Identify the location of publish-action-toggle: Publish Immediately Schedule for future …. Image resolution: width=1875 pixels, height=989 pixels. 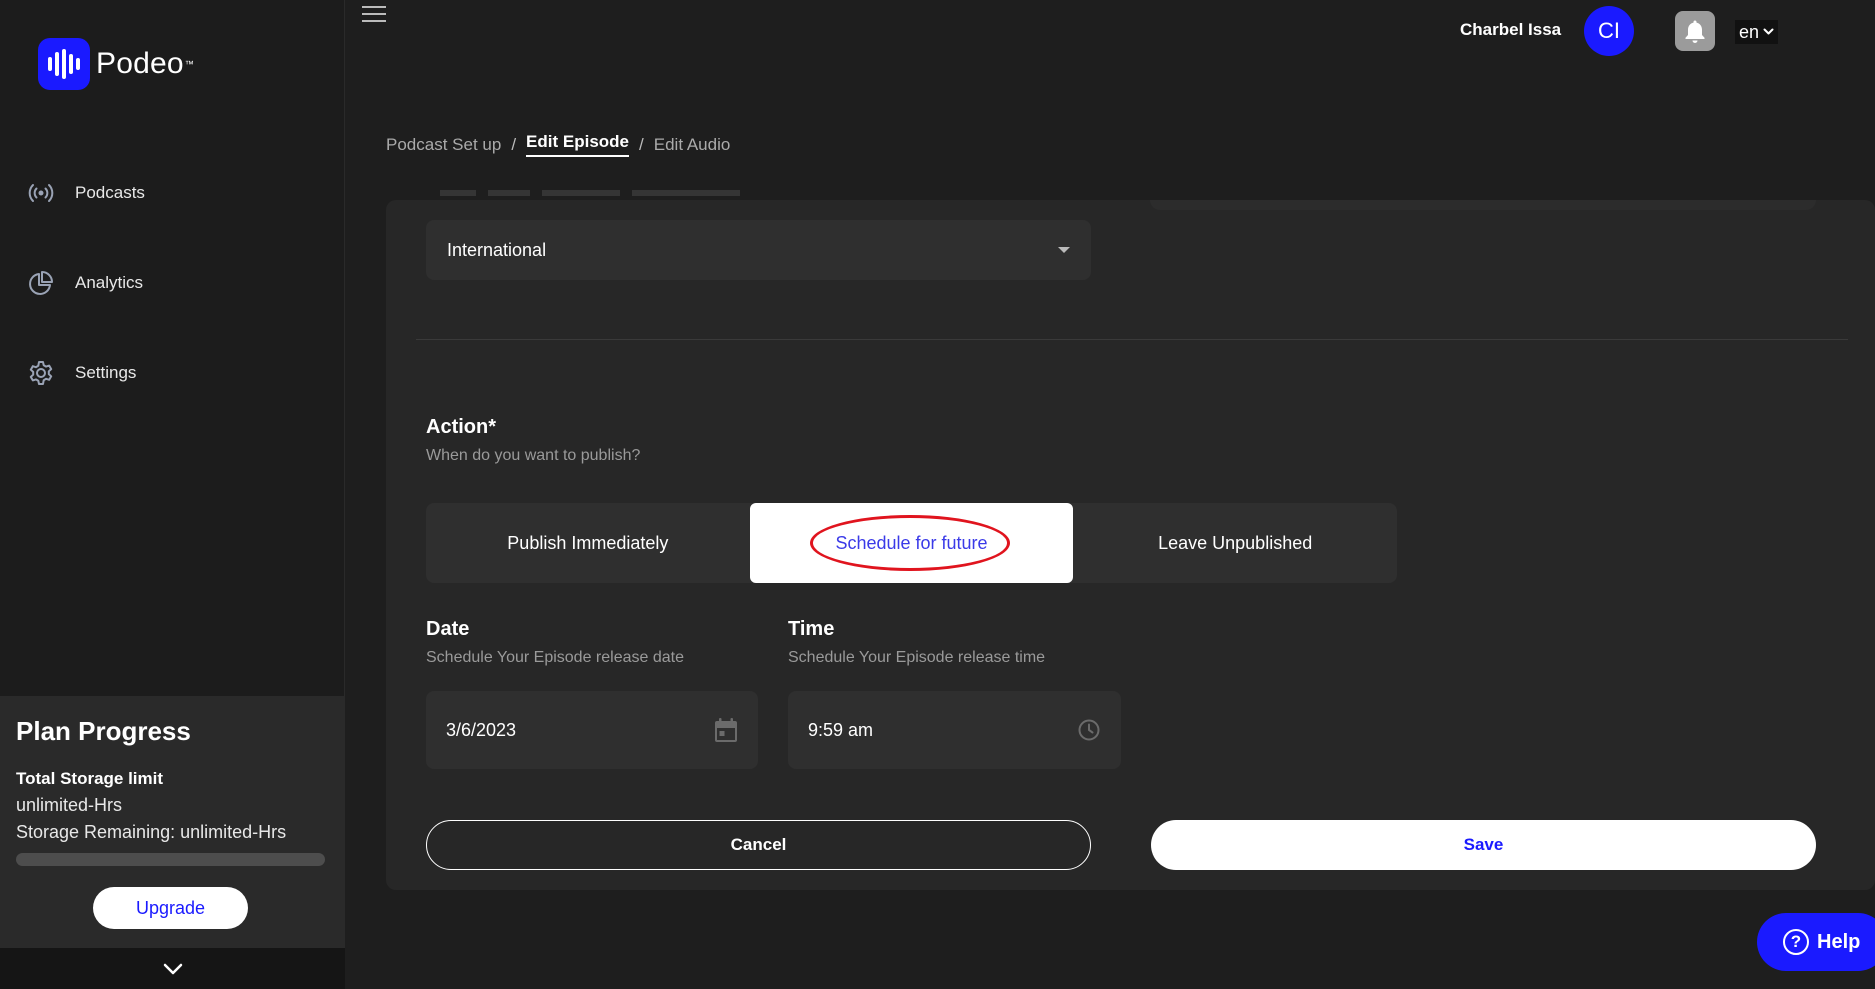
(911, 543).